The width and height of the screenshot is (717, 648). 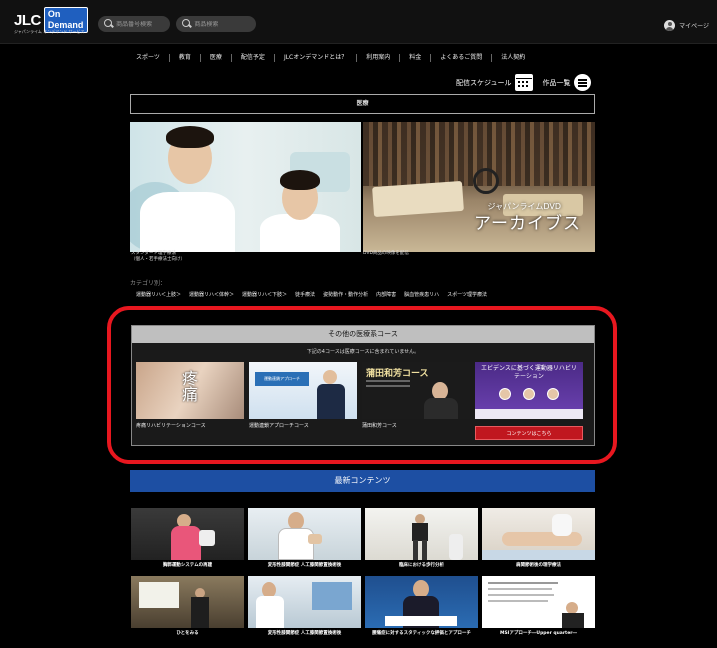 What do you see at coordinates (694, 26) in the screenshot?
I see `mypage-label: マイページ` at bounding box center [694, 26].